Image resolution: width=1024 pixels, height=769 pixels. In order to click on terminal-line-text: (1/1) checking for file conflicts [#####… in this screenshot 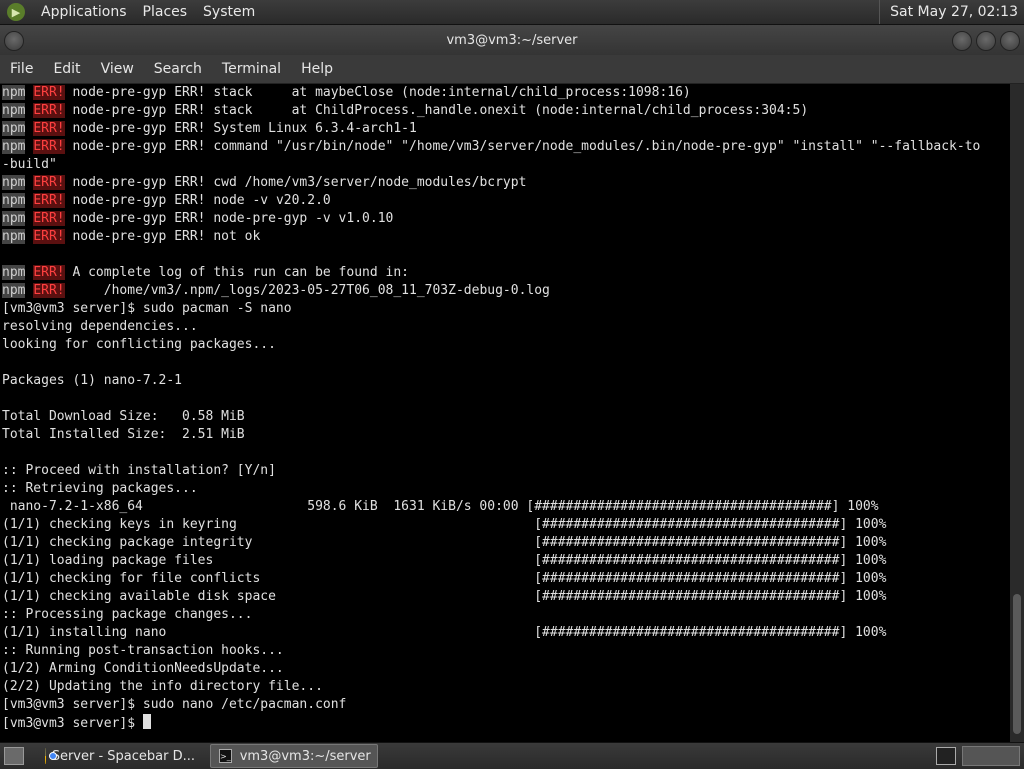, I will do `click(444, 578)`.